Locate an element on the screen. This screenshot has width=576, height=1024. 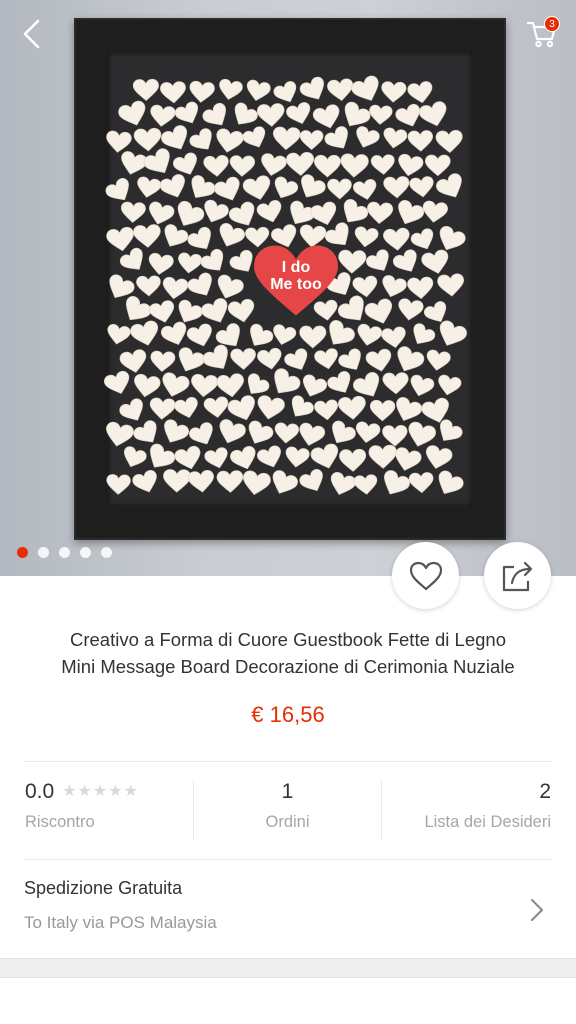
stat-wishlist: 2 Lista dei Desideri is located at coordinates (466, 810).